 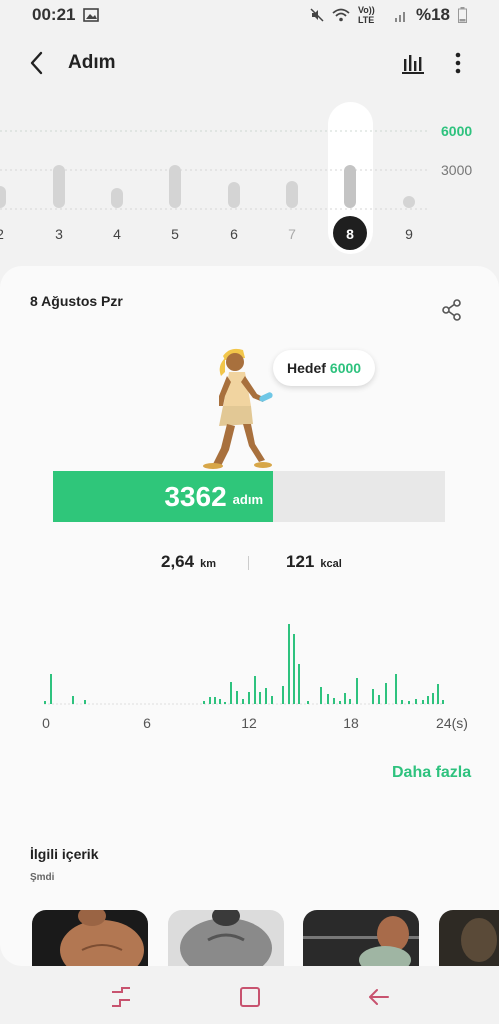 I want to click on back-arrow-icon, so click(x=37, y=63).